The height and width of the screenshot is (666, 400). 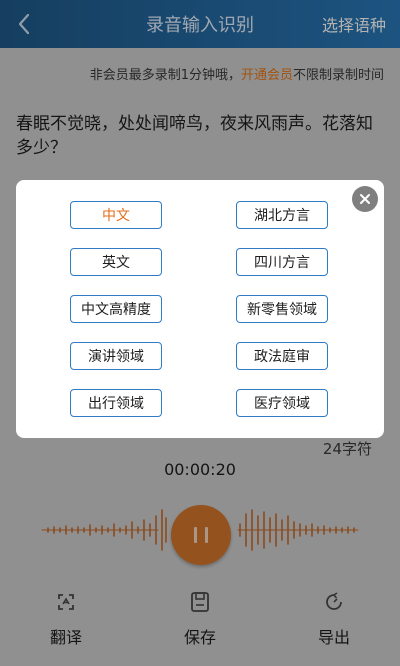 What do you see at coordinates (282, 215) in the screenshot?
I see `language-option-hubei-dialect: 湖北方言` at bounding box center [282, 215].